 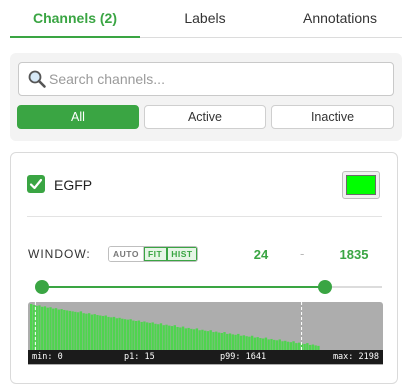 I want to click on filter-all-button: All, so click(x=78, y=117).